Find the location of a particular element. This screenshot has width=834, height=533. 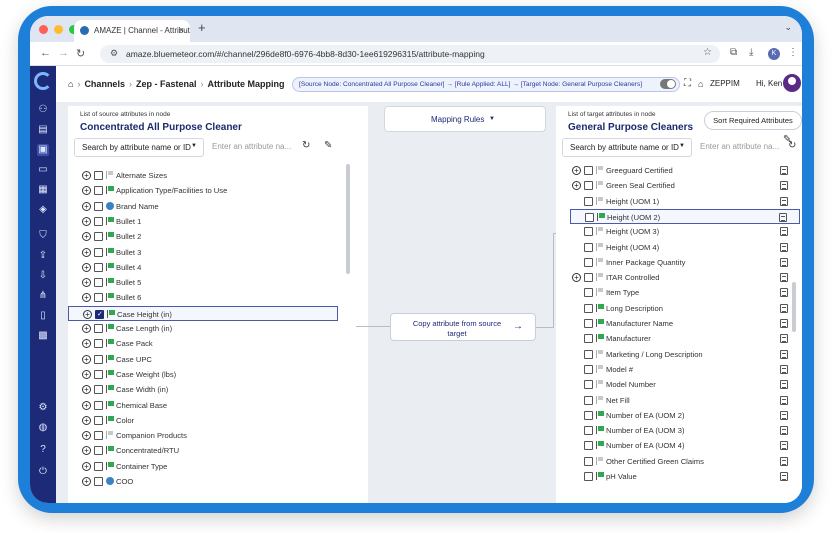

source-attribute-row: + Case Length (in) is located at coordinates (203, 328).